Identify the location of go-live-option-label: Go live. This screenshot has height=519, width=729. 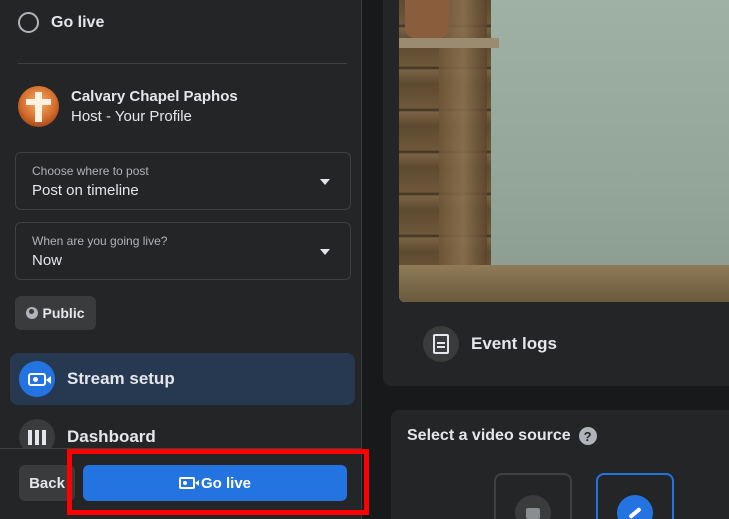
(78, 22).